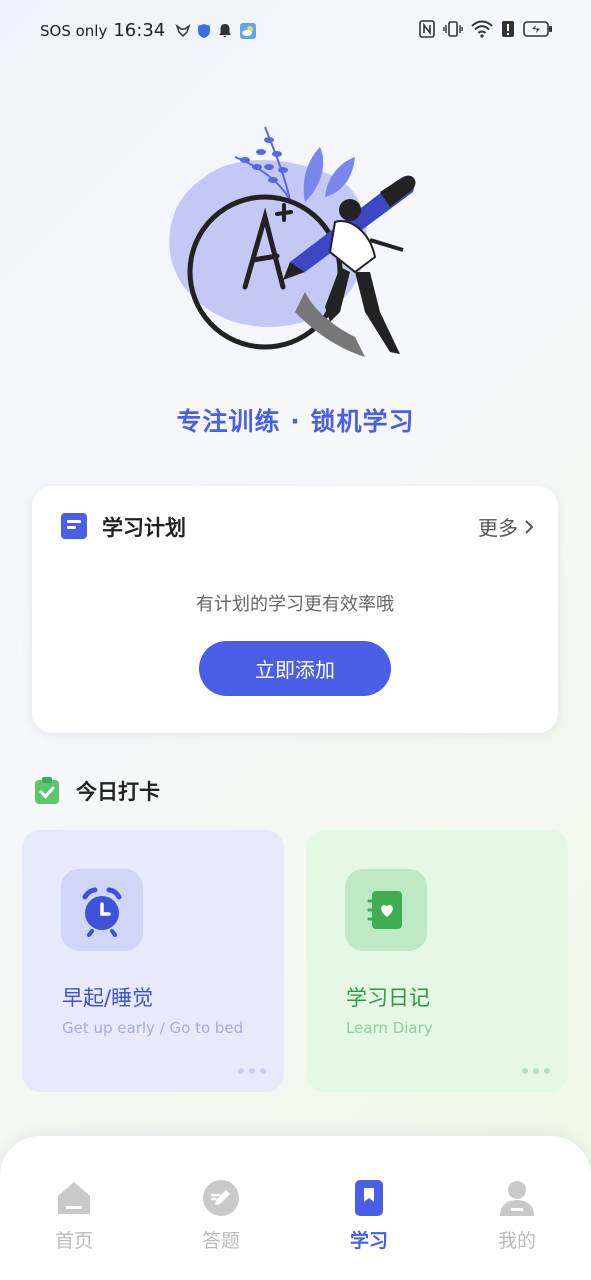 This screenshot has width=591, height=1280. I want to click on document-icon, so click(74, 526).